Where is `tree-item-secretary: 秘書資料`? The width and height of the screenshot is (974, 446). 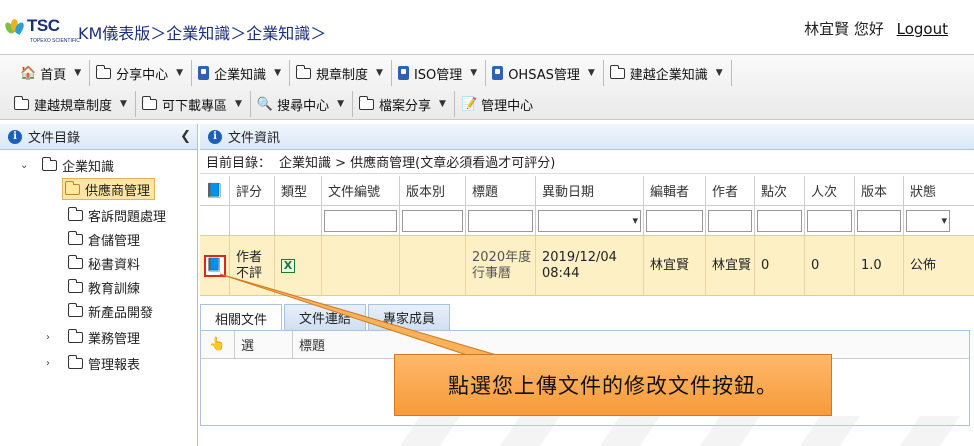
tree-item-secretary: 秘書資料 is located at coordinates (104, 263).